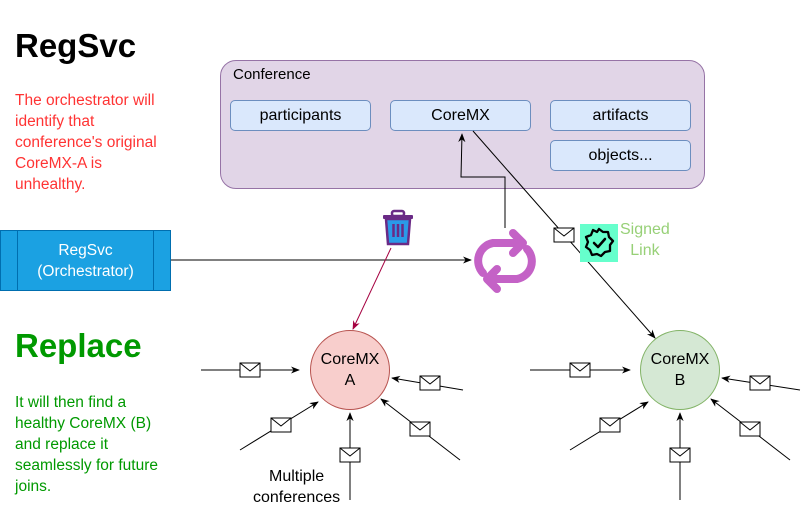  What do you see at coordinates (599, 243) in the screenshot?
I see `verified-badge-icon` at bounding box center [599, 243].